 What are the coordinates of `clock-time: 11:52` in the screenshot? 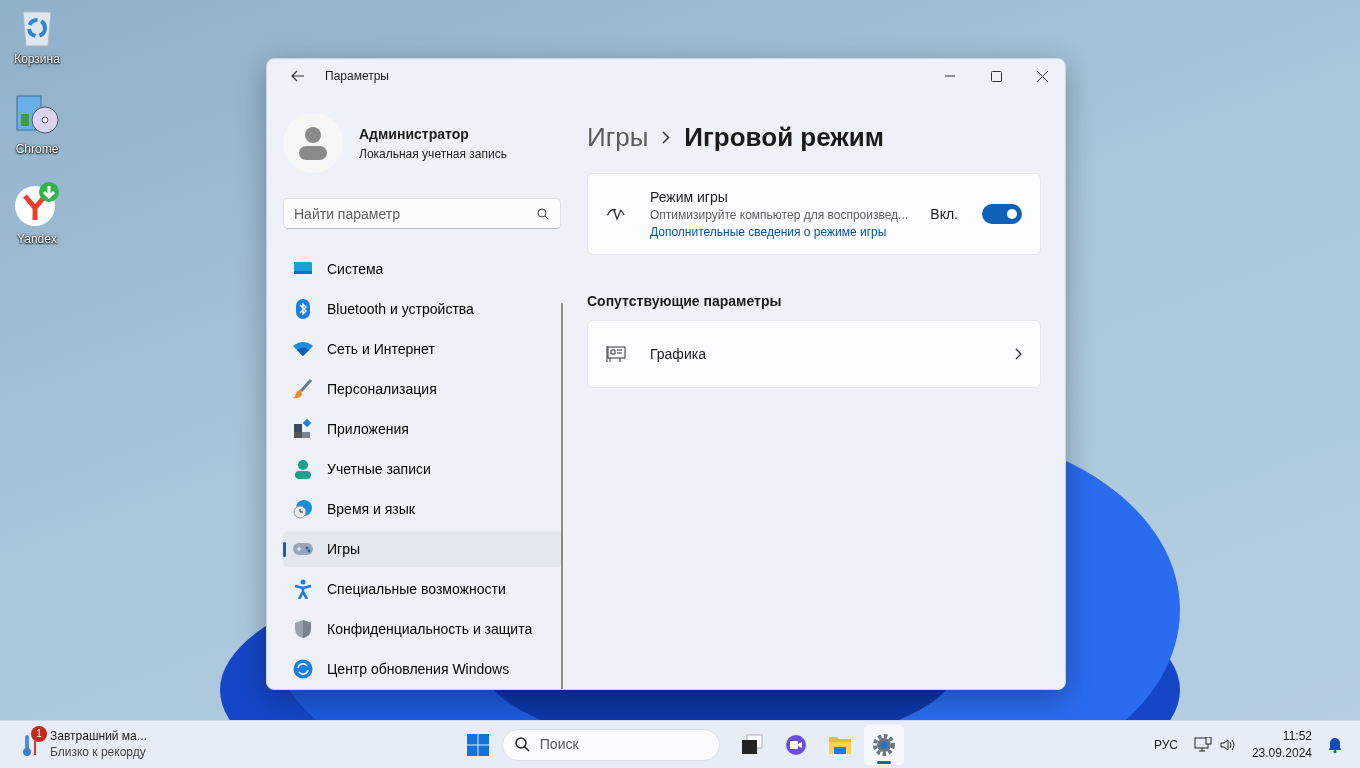 It's located at (1281, 736).